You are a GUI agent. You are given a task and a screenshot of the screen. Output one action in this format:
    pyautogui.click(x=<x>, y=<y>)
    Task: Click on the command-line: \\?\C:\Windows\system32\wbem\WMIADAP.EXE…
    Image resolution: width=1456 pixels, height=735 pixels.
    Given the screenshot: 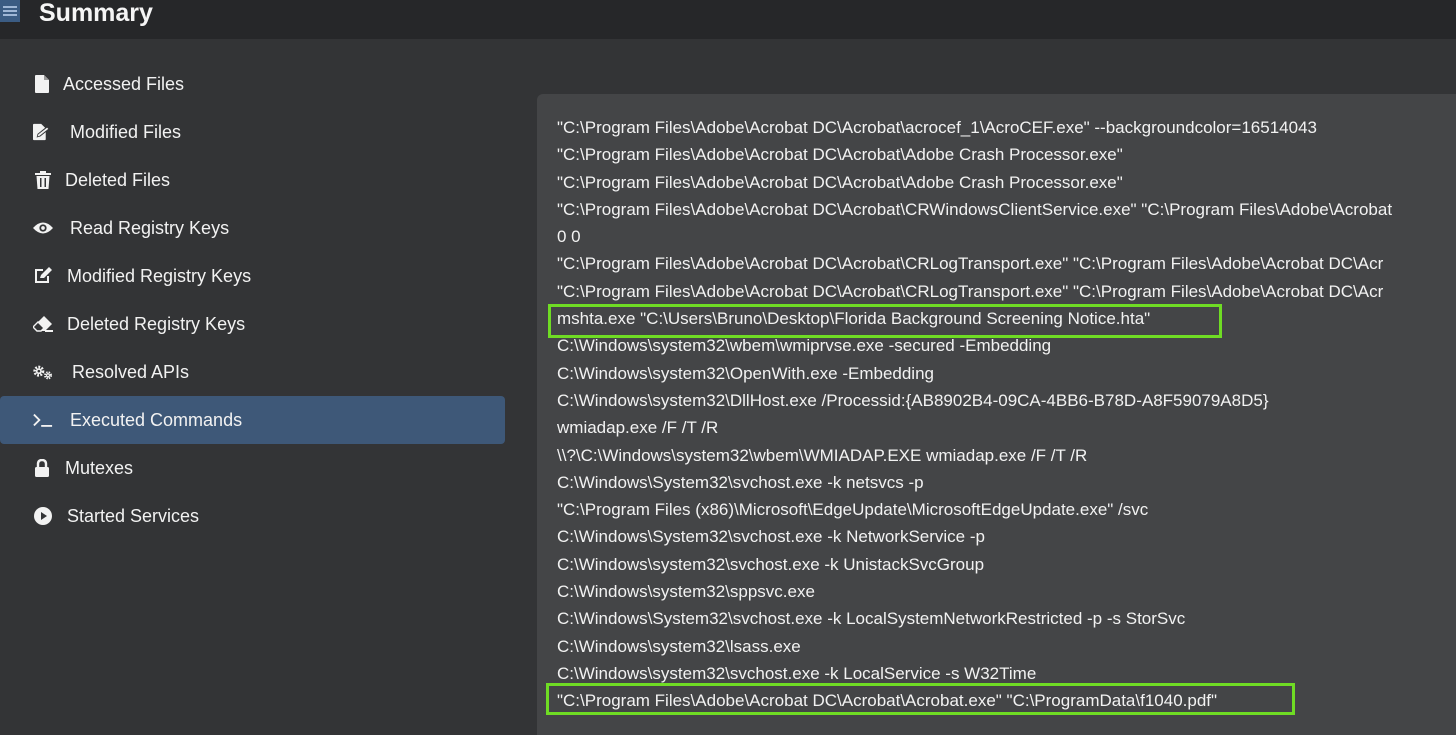 What is the action you would take?
    pyautogui.click(x=822, y=455)
    